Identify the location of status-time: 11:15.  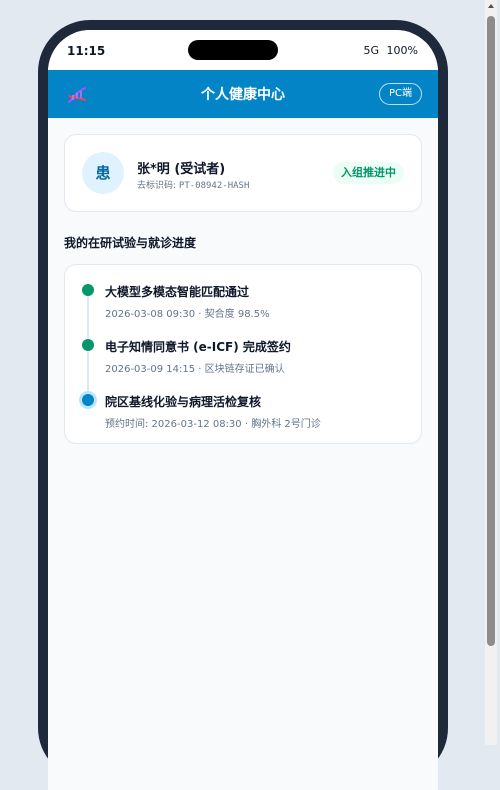
(86, 51).